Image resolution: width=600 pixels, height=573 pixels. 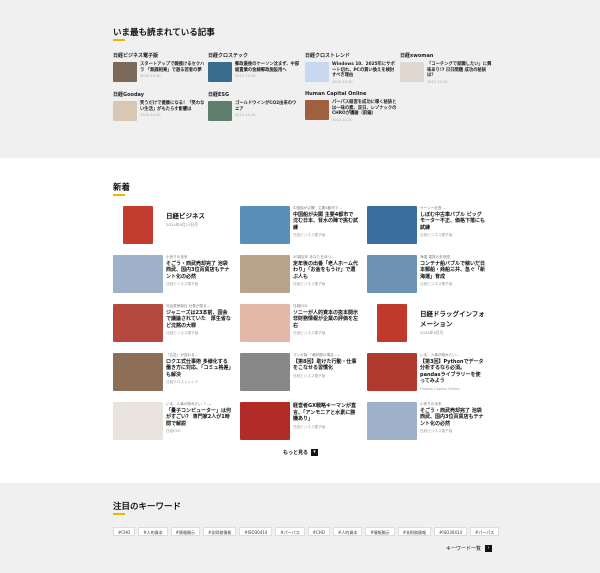 I want to click on news-title-text: 中国船が尖閣 主要4都市で 沈む日本、背水の陣で挑む試練, so click(x=326, y=221).